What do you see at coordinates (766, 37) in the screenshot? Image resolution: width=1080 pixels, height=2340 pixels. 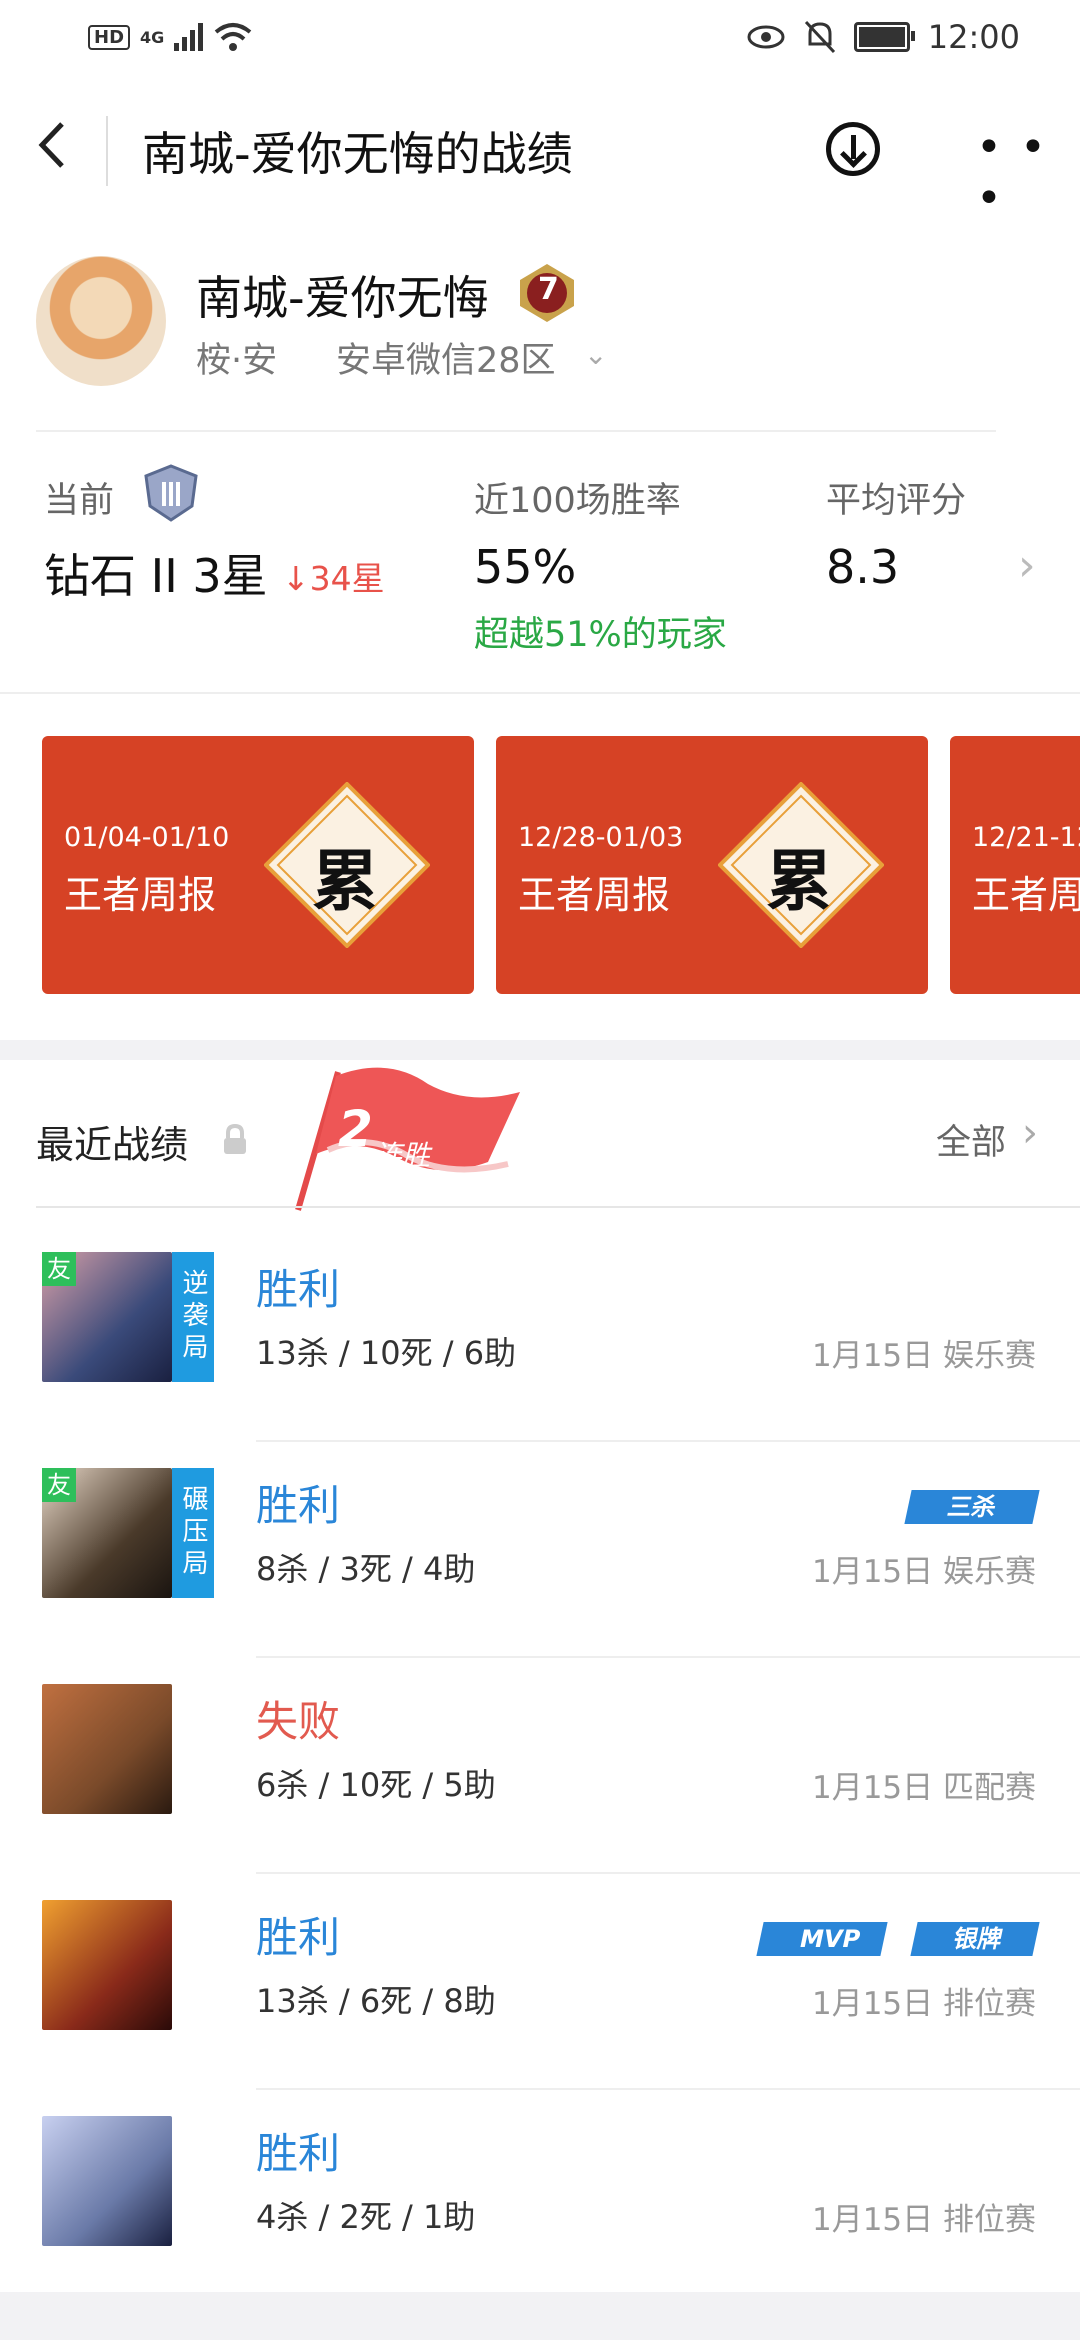 I see `eye-icon` at bounding box center [766, 37].